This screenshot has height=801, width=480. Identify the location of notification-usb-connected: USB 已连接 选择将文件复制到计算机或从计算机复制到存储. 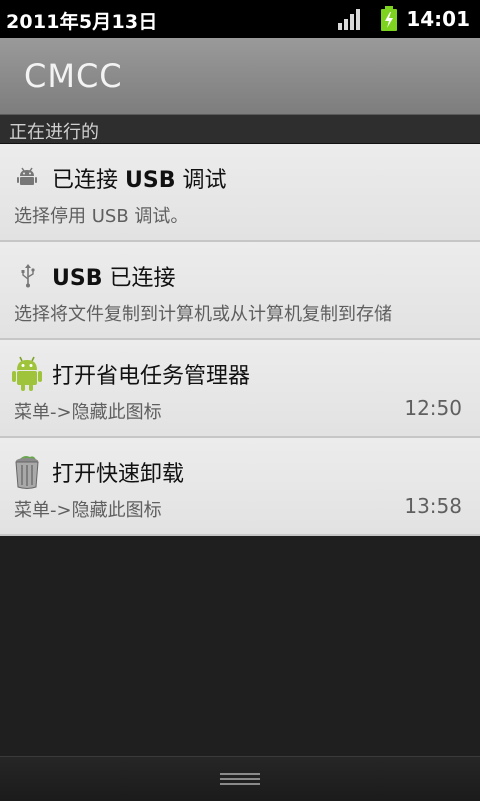
(240, 291).